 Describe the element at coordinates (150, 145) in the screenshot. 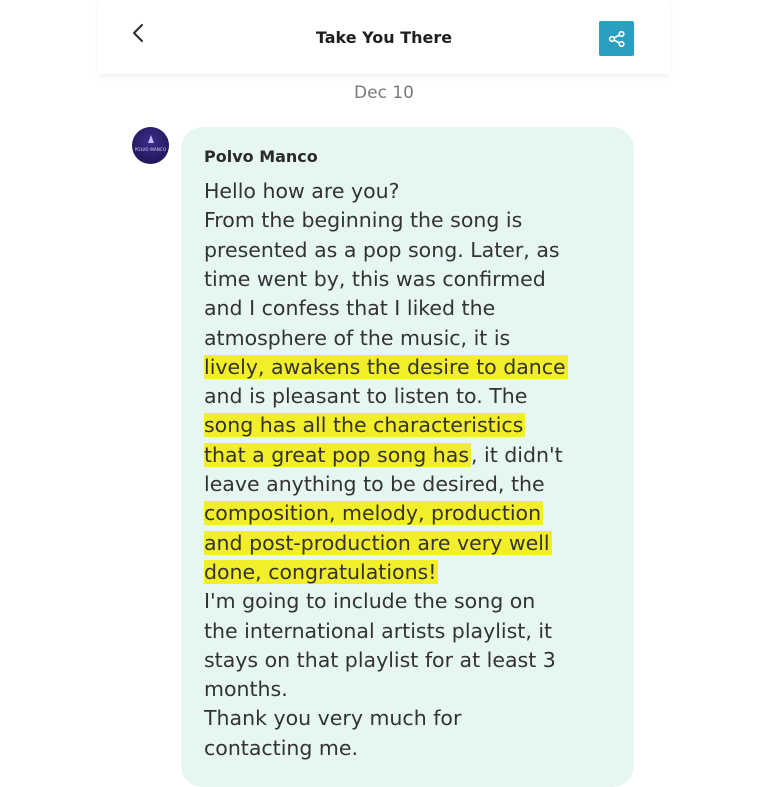

I see `avatar: POLVO MANCO` at that location.